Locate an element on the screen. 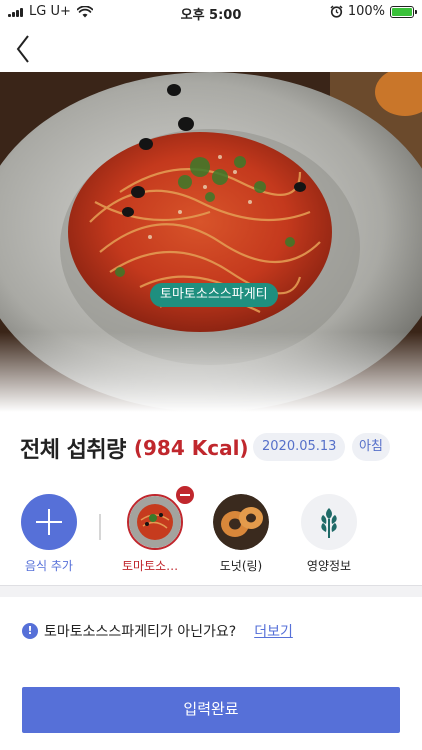 This screenshot has width=422, height=750. food-item-label: 도넛(링) is located at coordinates (241, 566).